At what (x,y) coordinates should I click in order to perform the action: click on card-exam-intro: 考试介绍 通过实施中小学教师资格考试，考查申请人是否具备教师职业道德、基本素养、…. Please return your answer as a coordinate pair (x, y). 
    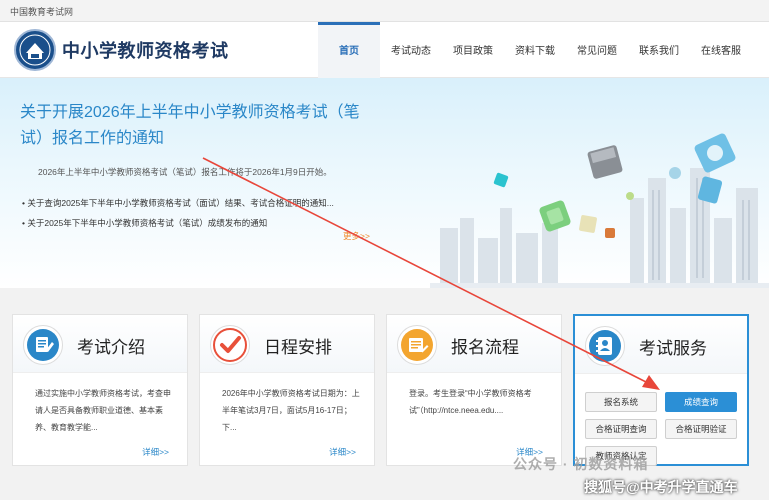
    Looking at the image, I should click on (100, 390).